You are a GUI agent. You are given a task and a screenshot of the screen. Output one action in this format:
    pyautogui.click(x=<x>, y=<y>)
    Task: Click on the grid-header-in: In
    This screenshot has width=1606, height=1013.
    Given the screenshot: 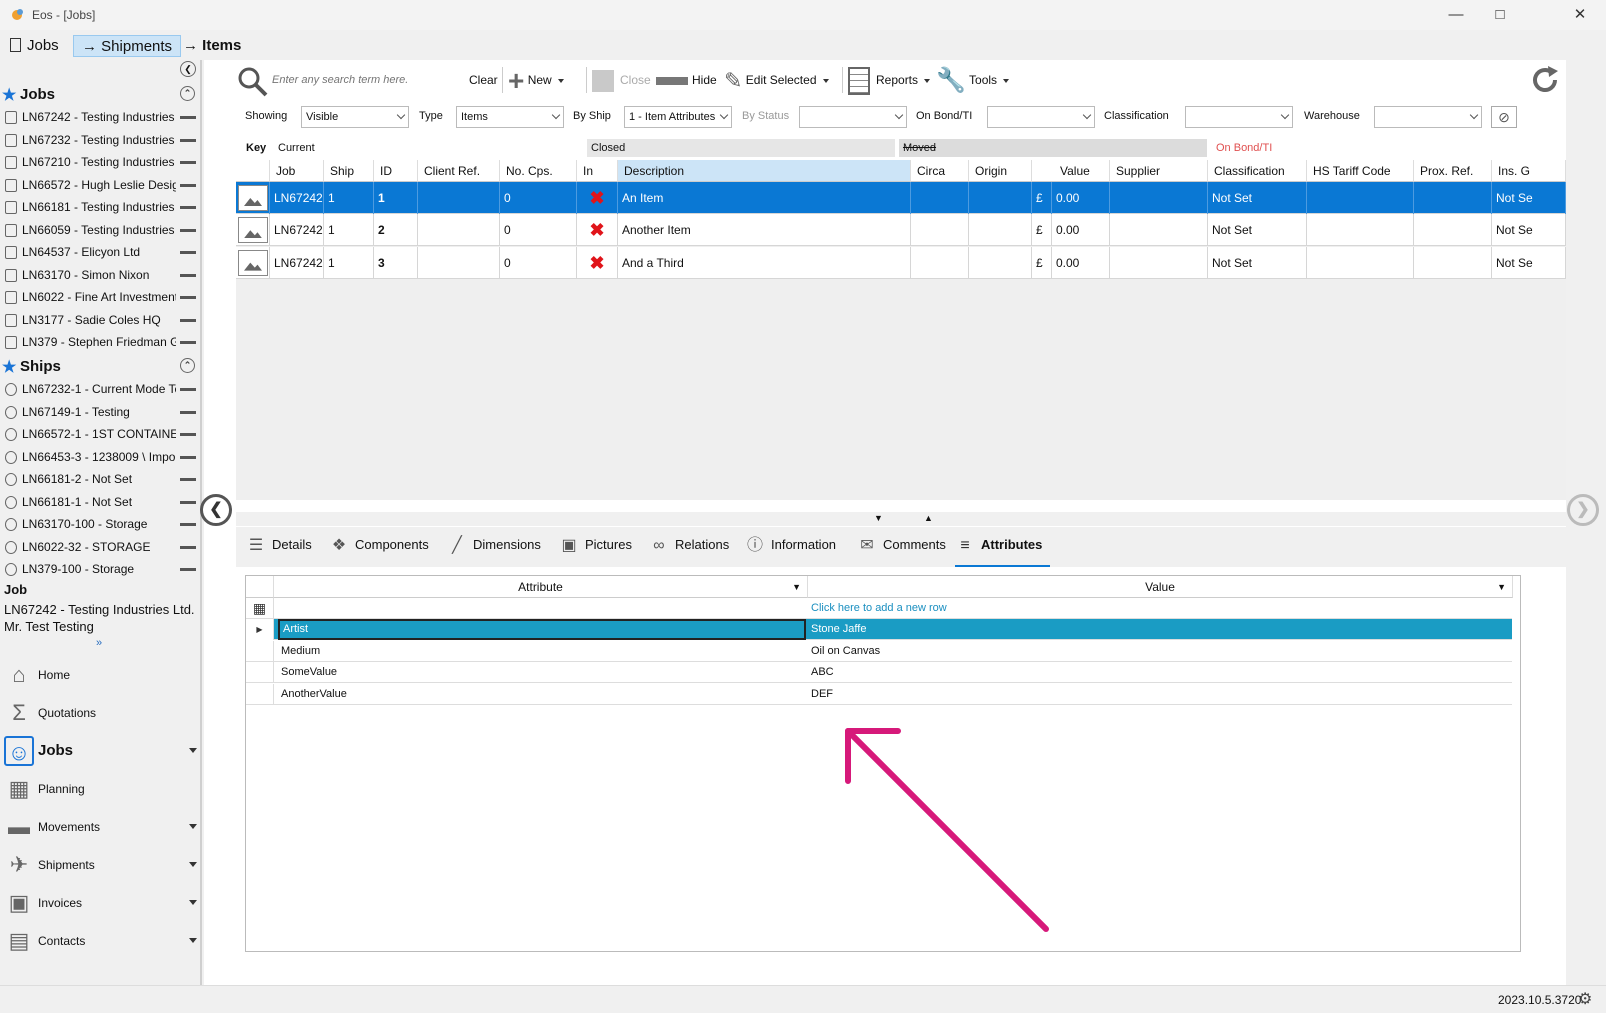 What is the action you would take?
    pyautogui.click(x=597, y=171)
    